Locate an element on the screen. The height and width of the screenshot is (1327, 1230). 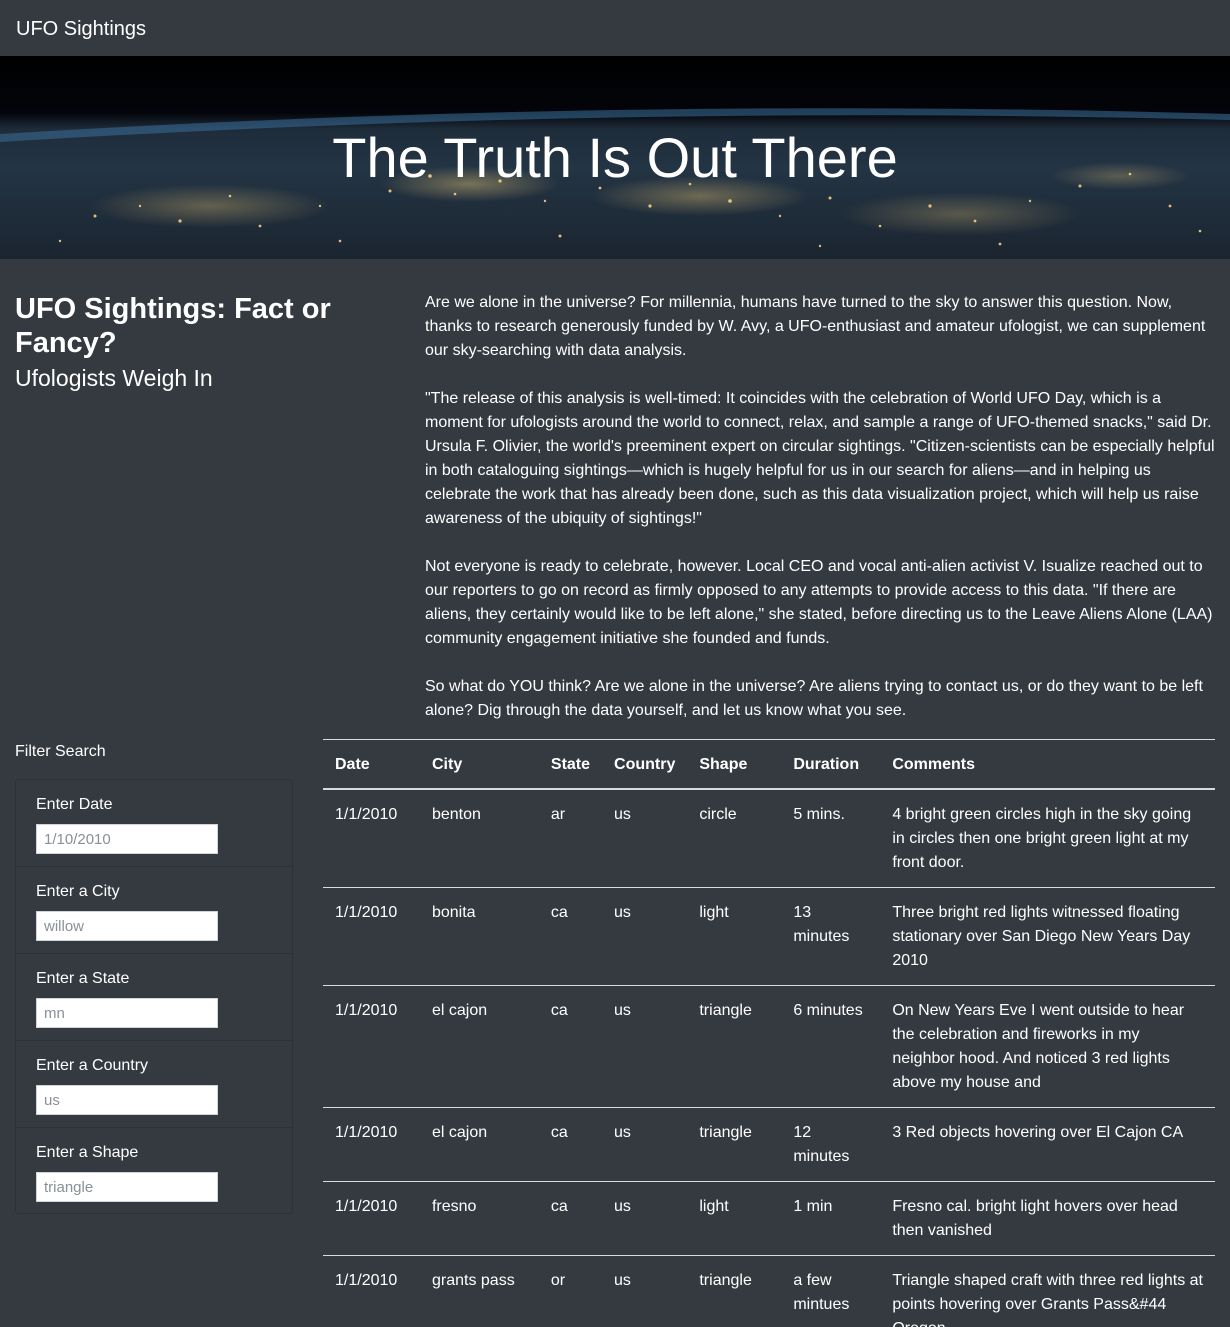
country-input is located at coordinates (127, 1100).